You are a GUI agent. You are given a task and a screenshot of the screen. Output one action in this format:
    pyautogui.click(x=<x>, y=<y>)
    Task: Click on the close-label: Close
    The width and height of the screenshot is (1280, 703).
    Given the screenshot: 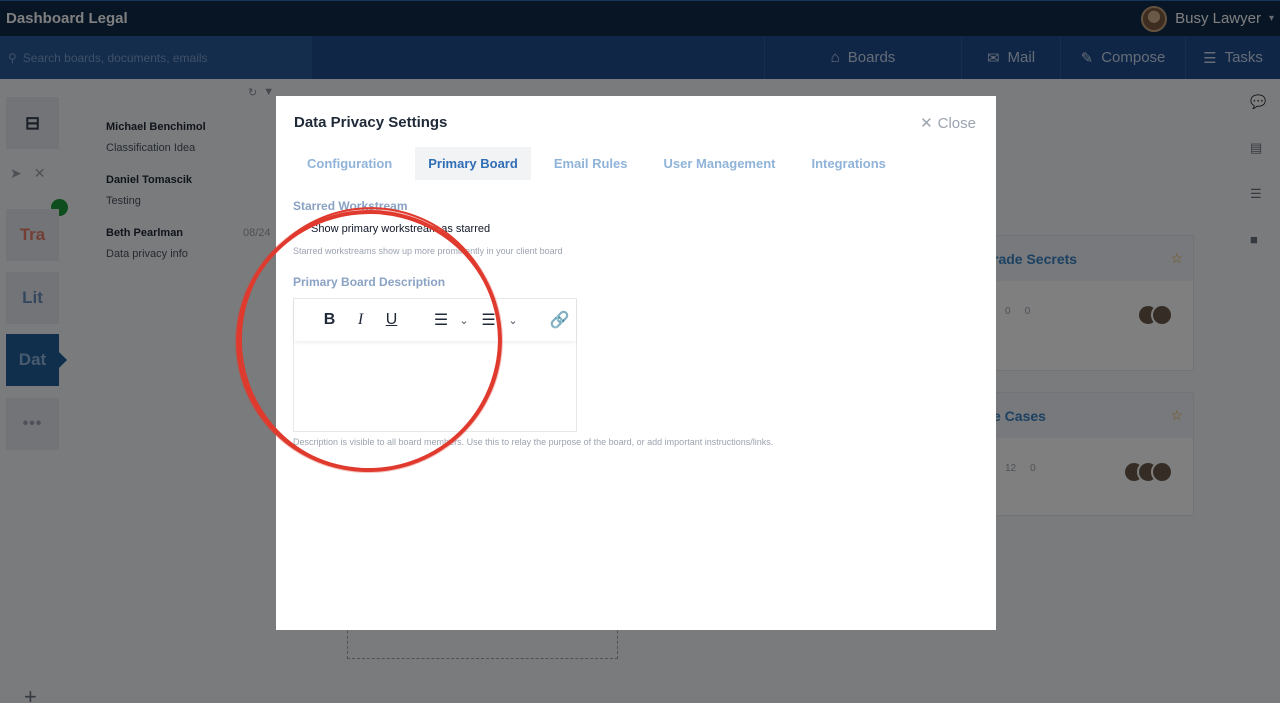 What is the action you would take?
    pyautogui.click(x=956, y=123)
    